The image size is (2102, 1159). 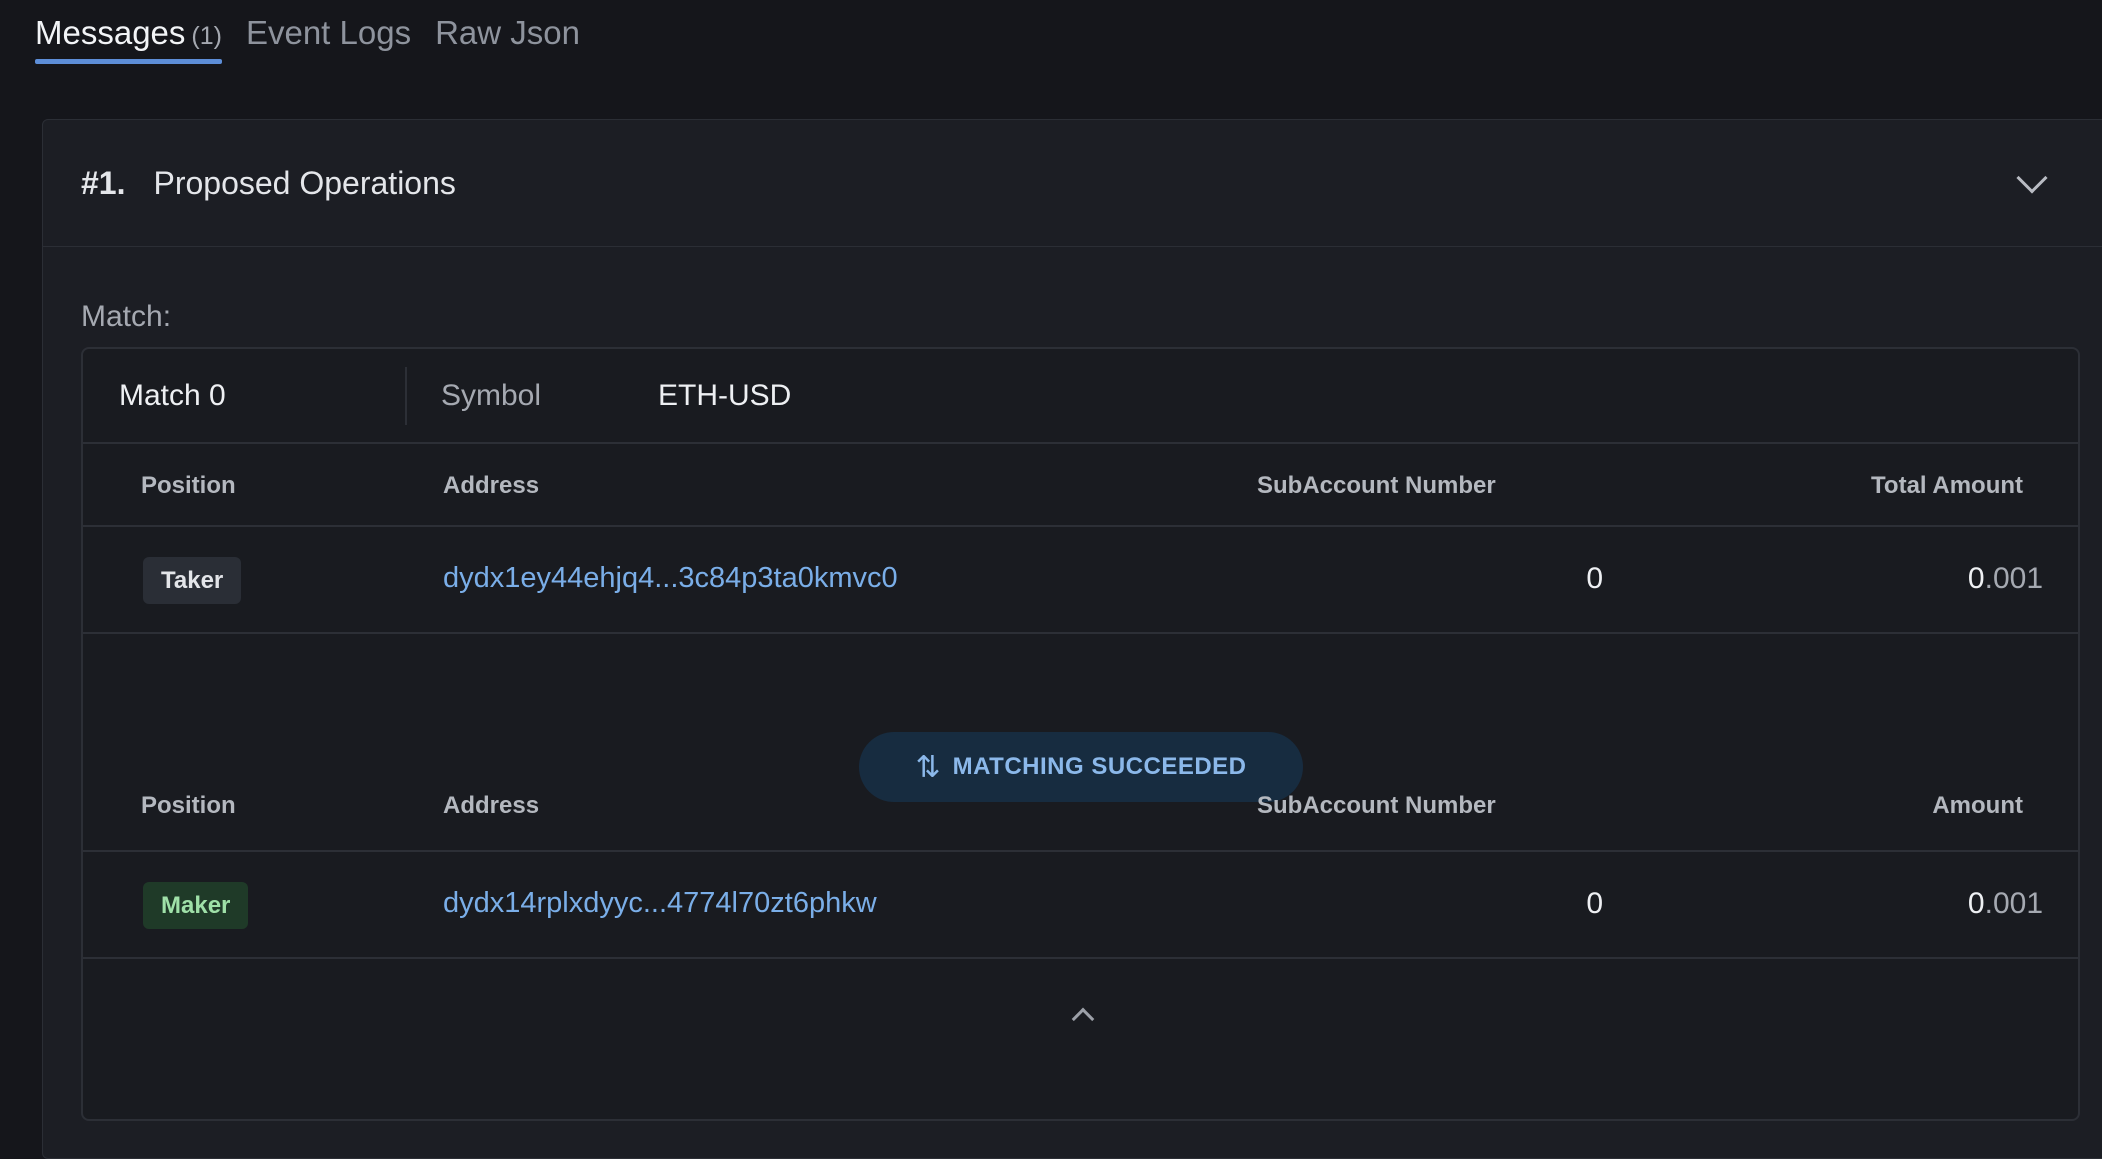 What do you see at coordinates (196, 905) in the screenshot?
I see `maker-badge: Maker` at bounding box center [196, 905].